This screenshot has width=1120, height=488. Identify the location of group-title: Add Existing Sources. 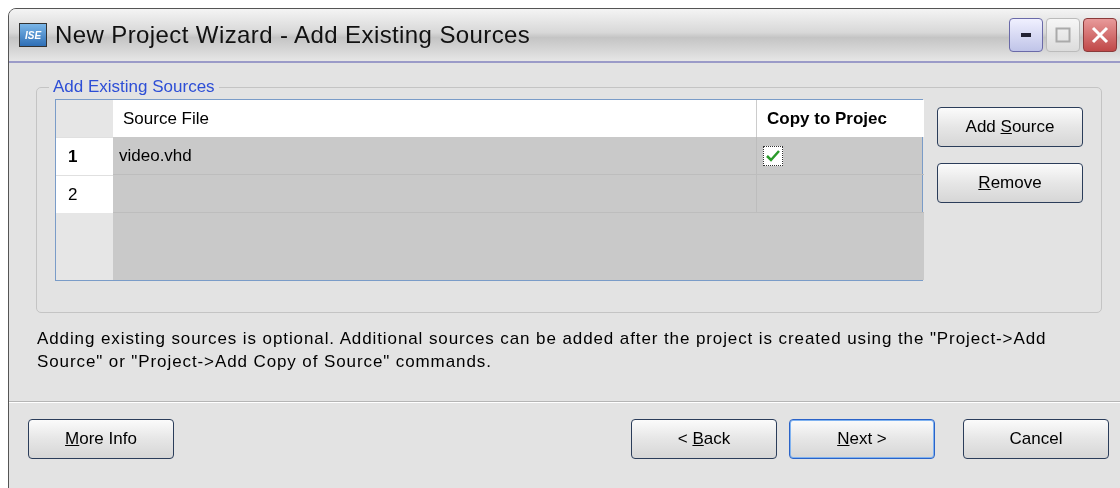
(134, 87).